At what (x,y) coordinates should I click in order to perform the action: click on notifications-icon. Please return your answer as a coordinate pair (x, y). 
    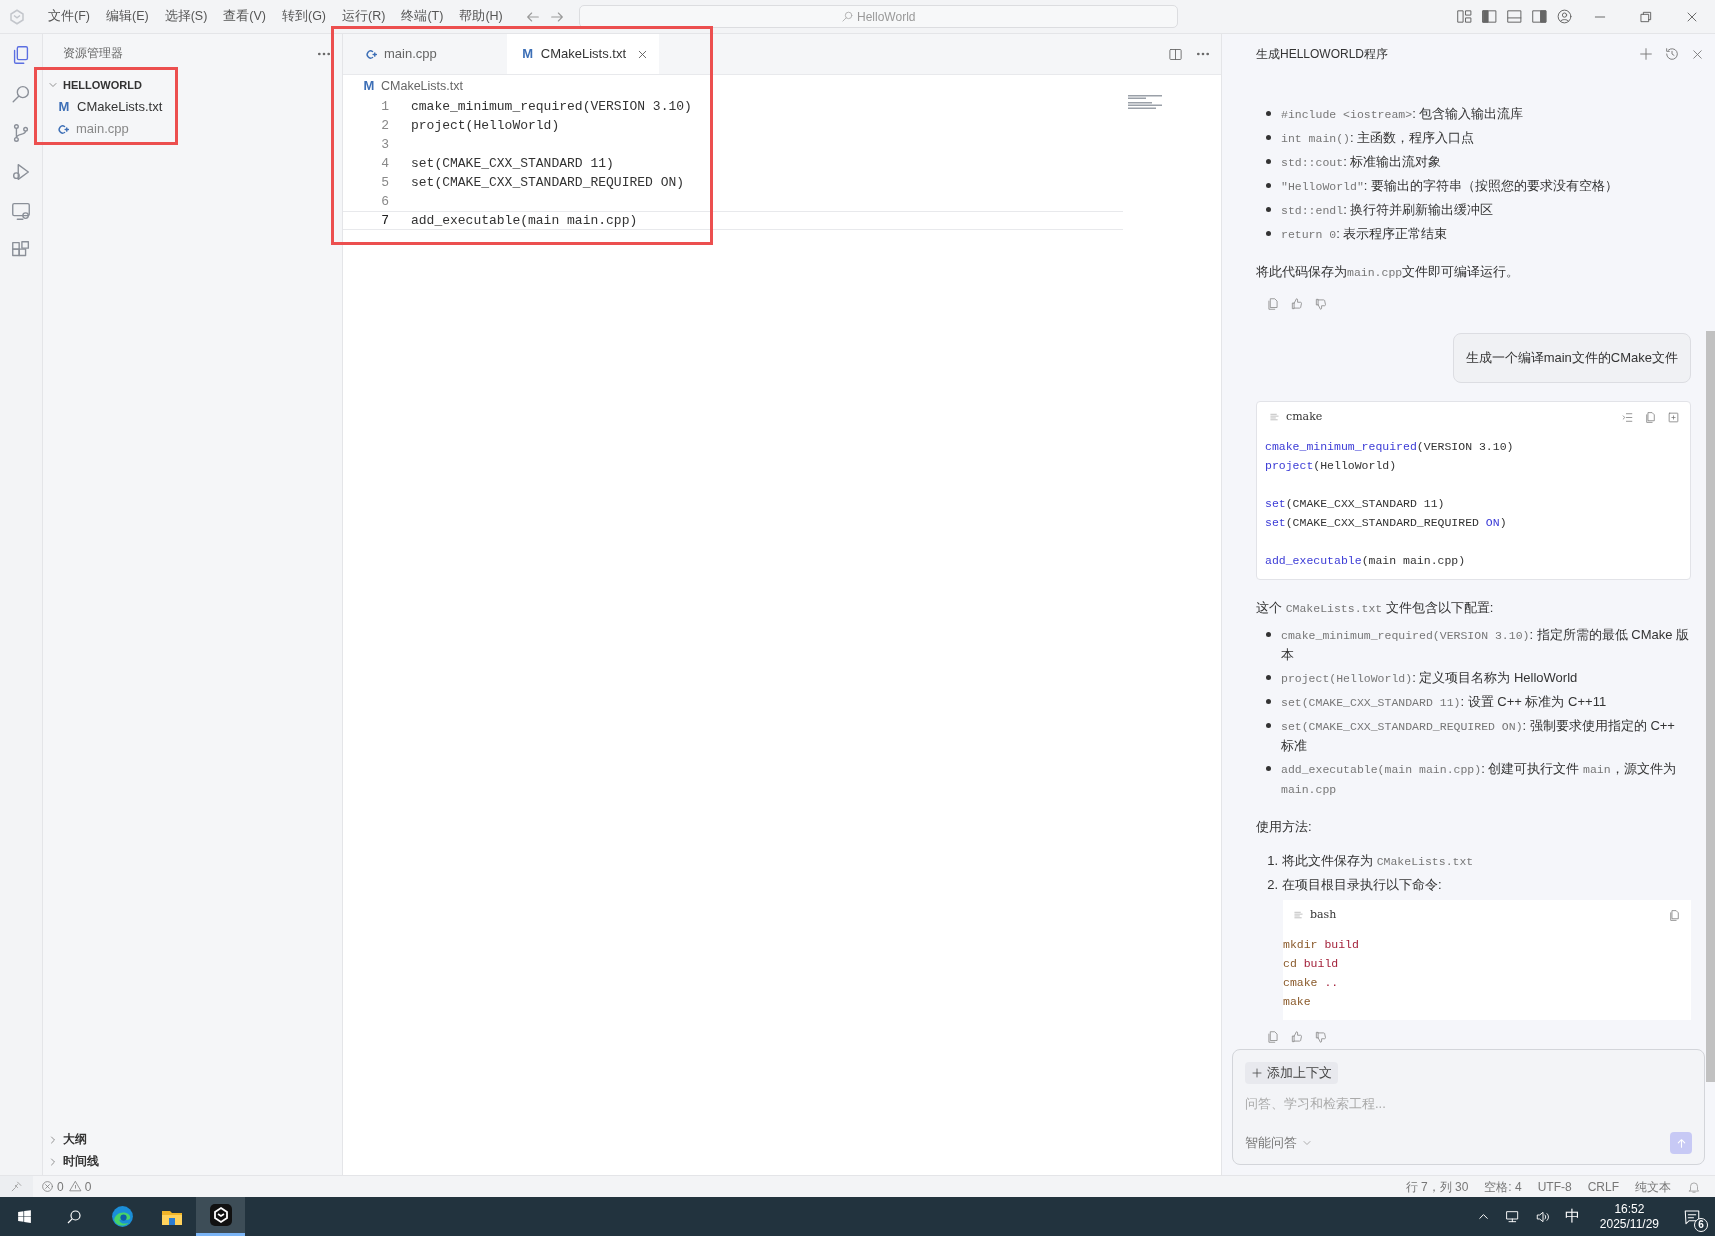
    Looking at the image, I should click on (1694, 1186).